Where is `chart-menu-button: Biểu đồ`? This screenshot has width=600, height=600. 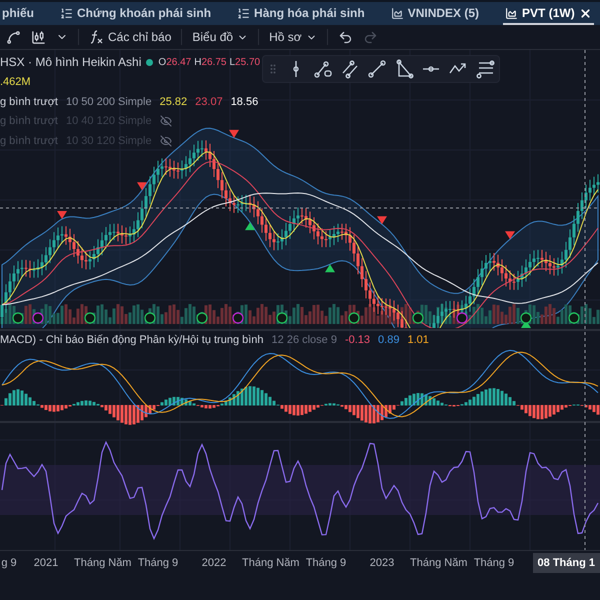
chart-menu-button: Biểu đồ is located at coordinates (220, 37).